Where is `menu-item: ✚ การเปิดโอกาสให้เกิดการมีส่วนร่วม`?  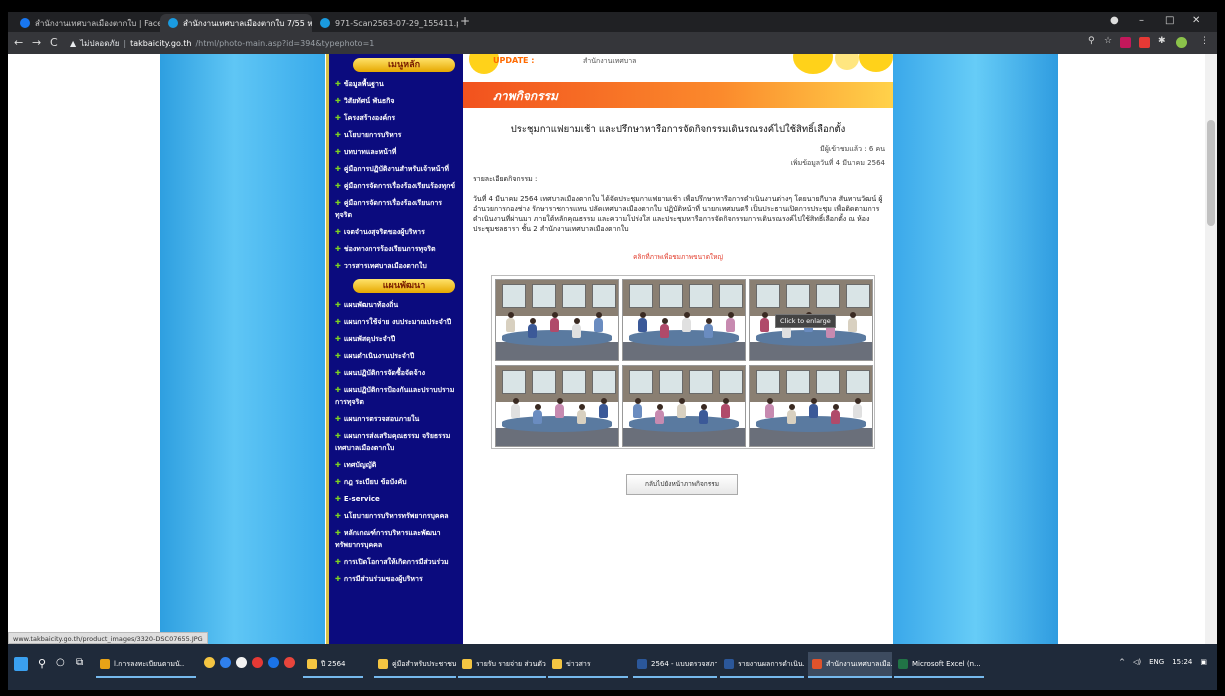
menu-item: ✚ การเปิดโอกาสให้เกิดการมีส่วนร่วม is located at coordinates (396, 561).